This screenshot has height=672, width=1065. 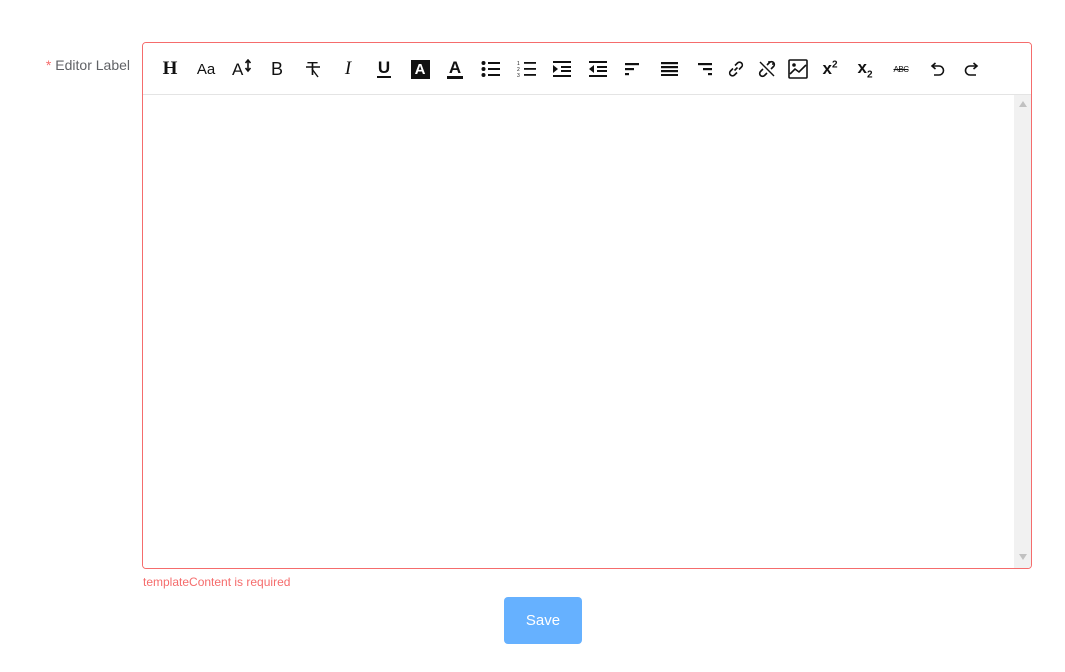 I want to click on undo-button, so click(x=937, y=69).